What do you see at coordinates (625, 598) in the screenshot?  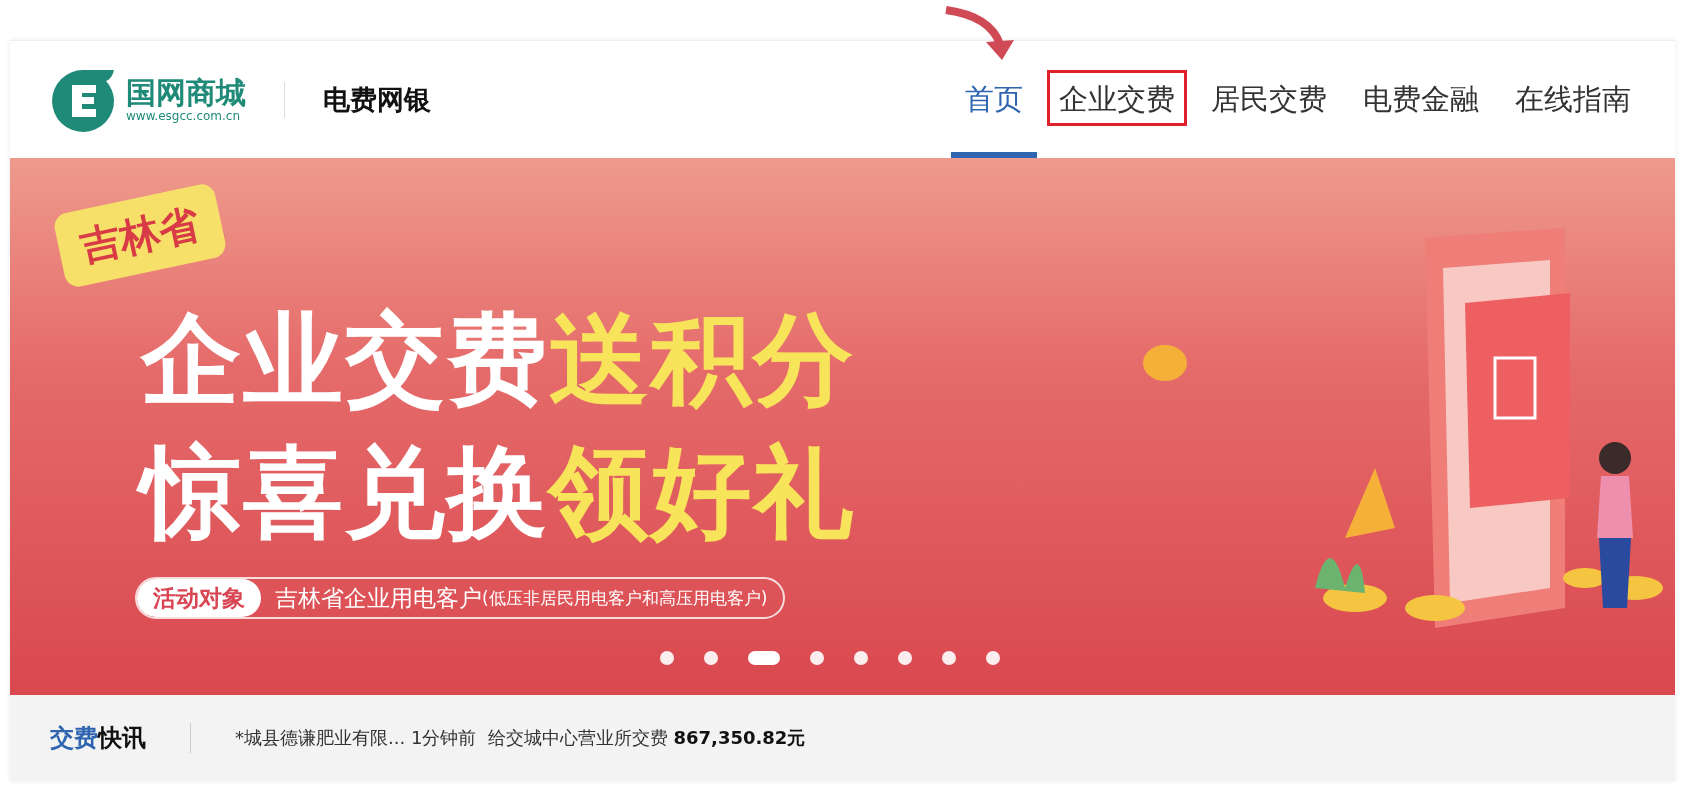 I see `target-note: (低压非居民用电客户和高压用电客户)` at bounding box center [625, 598].